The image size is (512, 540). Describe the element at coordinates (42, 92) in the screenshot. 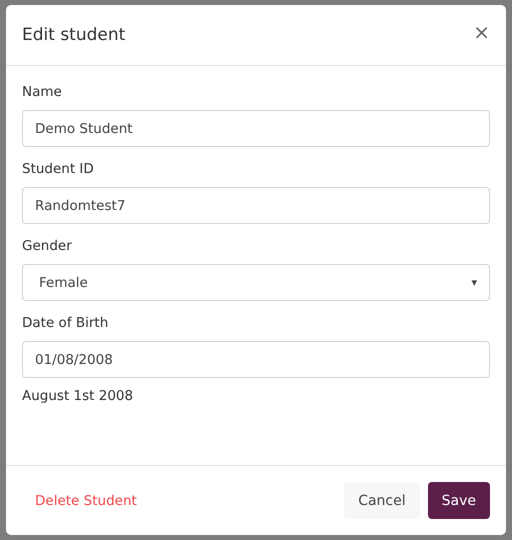

I see `field-label: Name` at that location.